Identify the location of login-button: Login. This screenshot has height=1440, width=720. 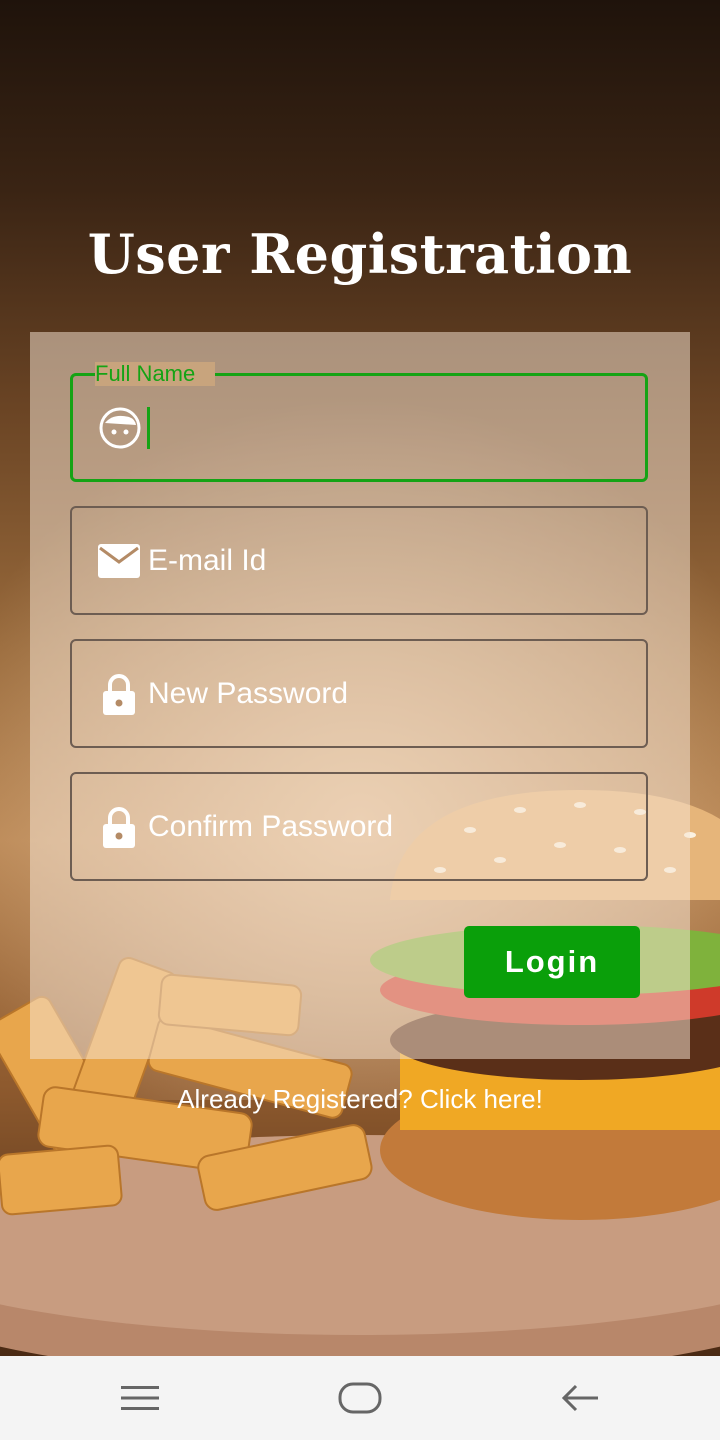
(552, 962).